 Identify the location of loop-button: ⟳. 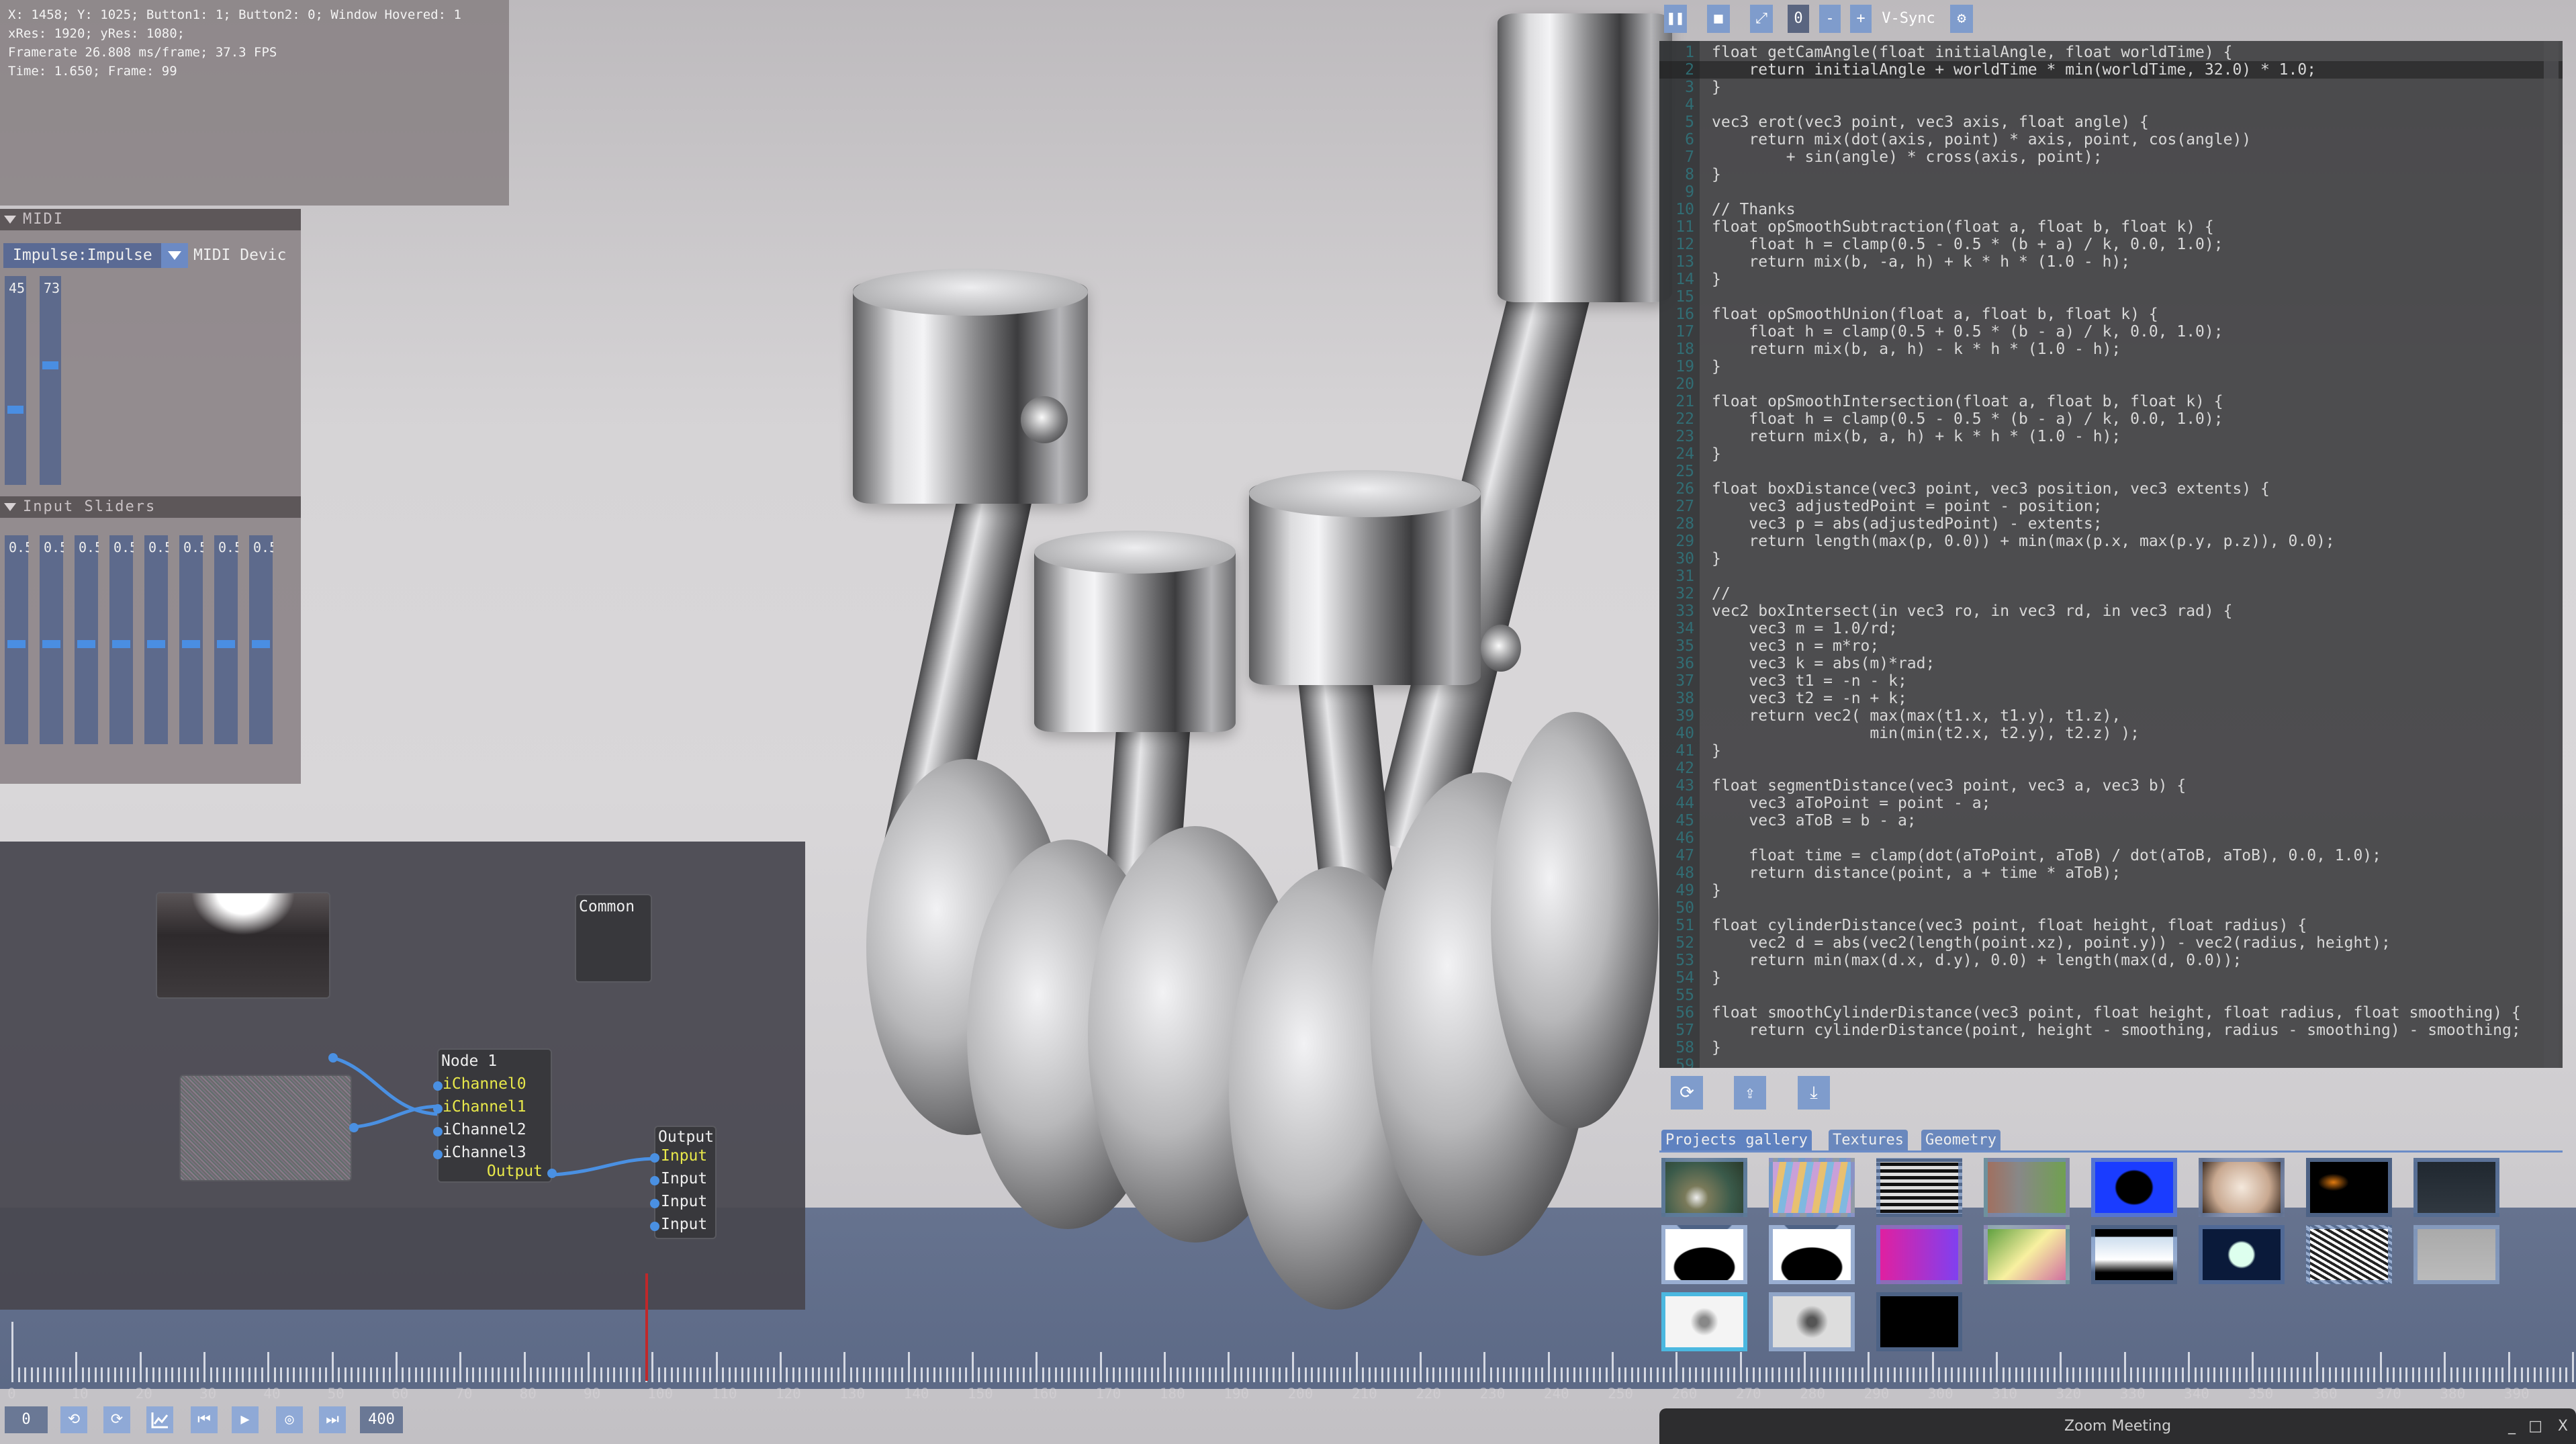
(116, 1419).